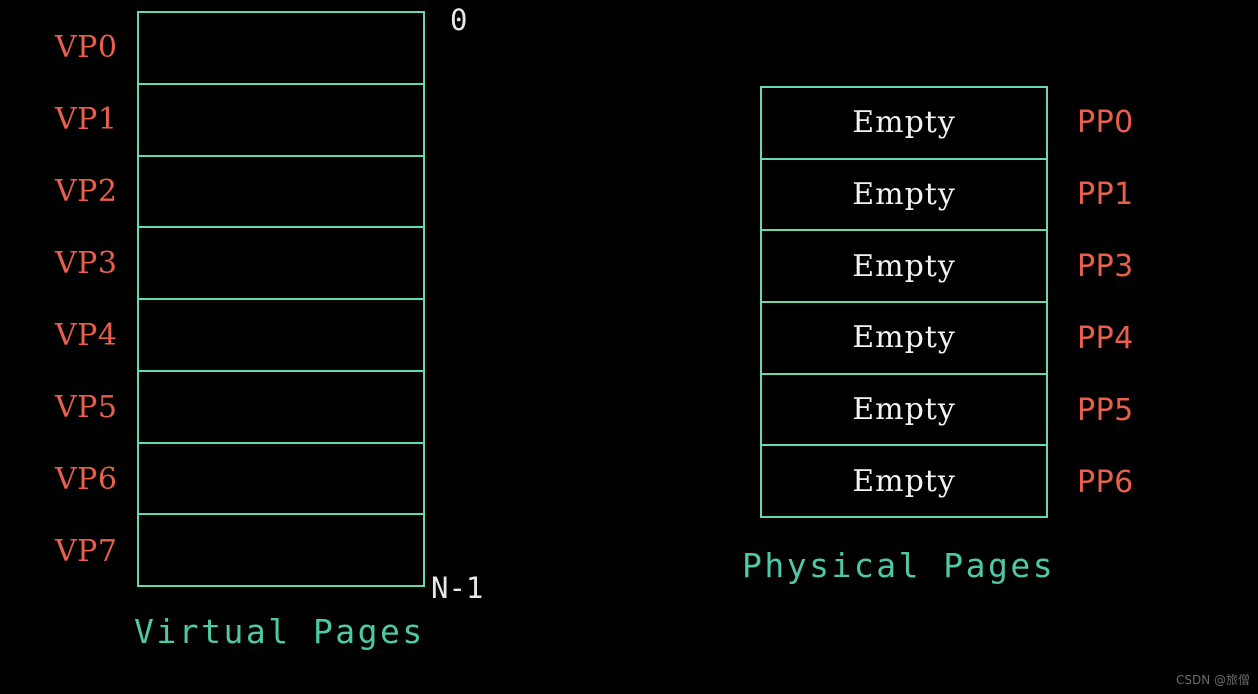  I want to click on virtual-page-label-column: VP0 VP1 VP2 VP3 VP4 VP5 VP6 VP7, so click(93, 299).